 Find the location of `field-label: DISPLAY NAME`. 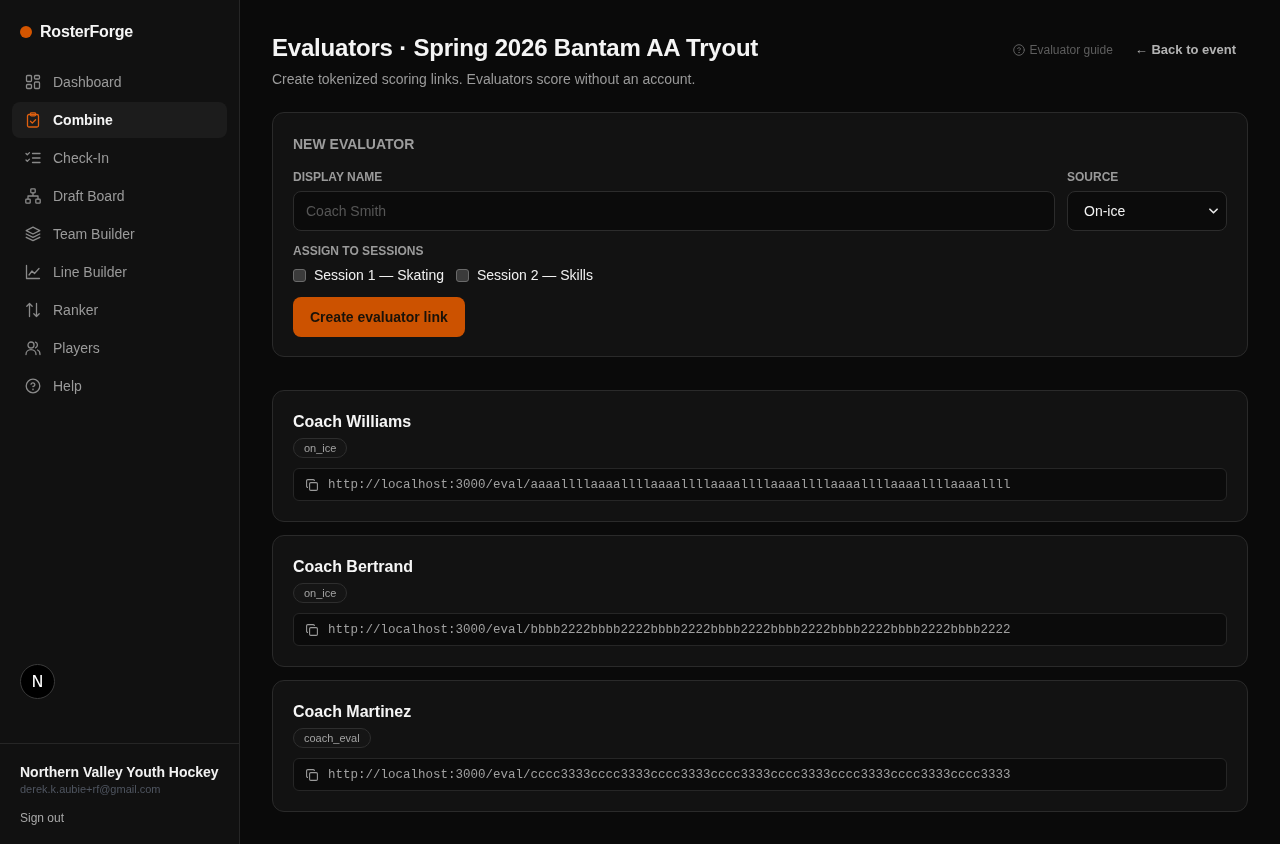

field-label: DISPLAY NAME is located at coordinates (338, 177).